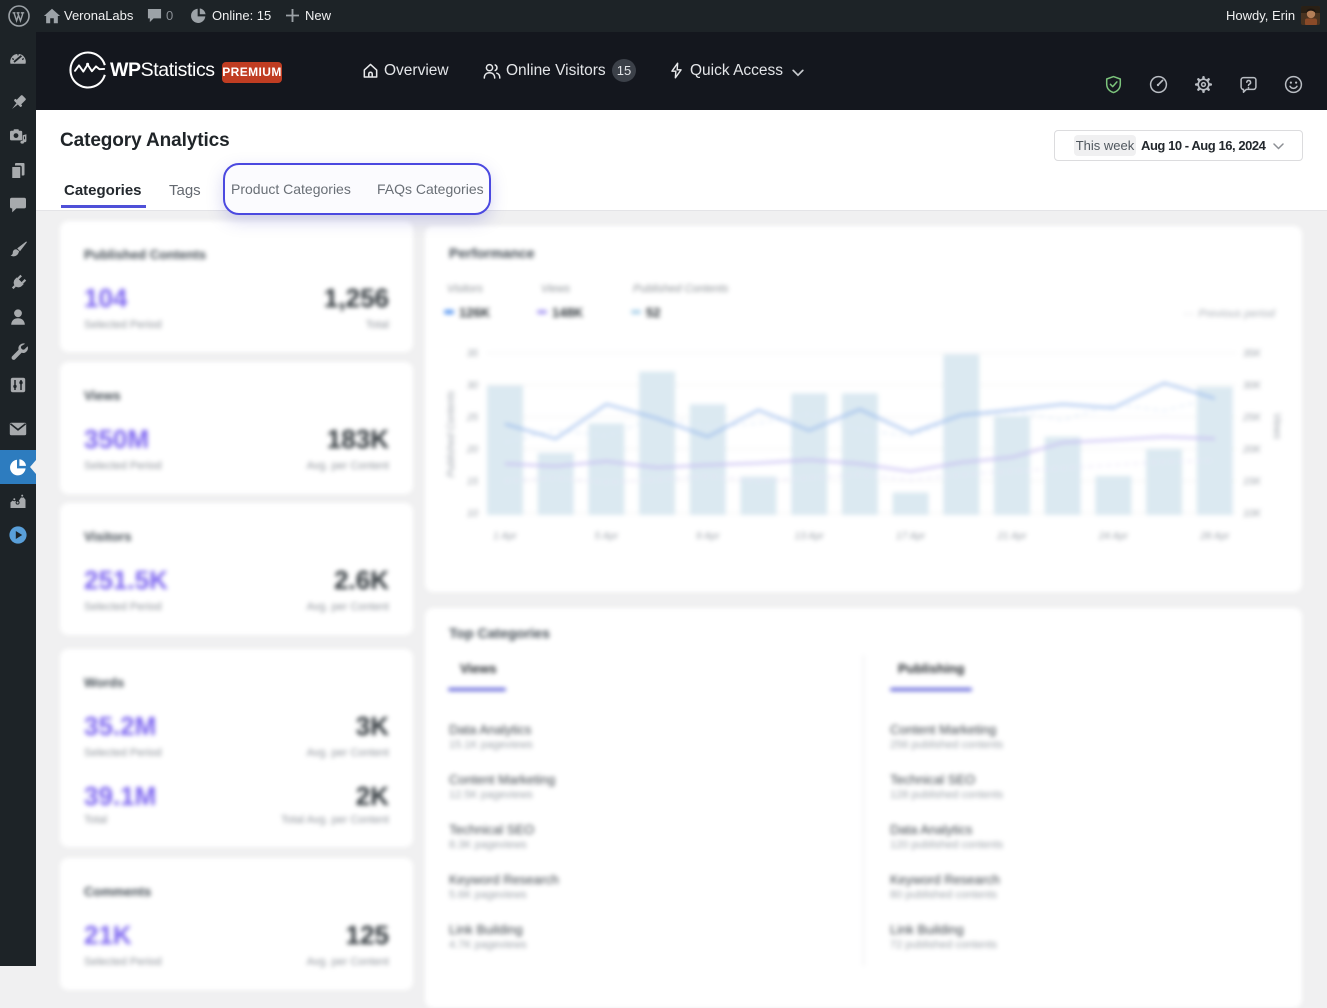  I want to click on svg-text: 5 Apr, so click(607, 536).